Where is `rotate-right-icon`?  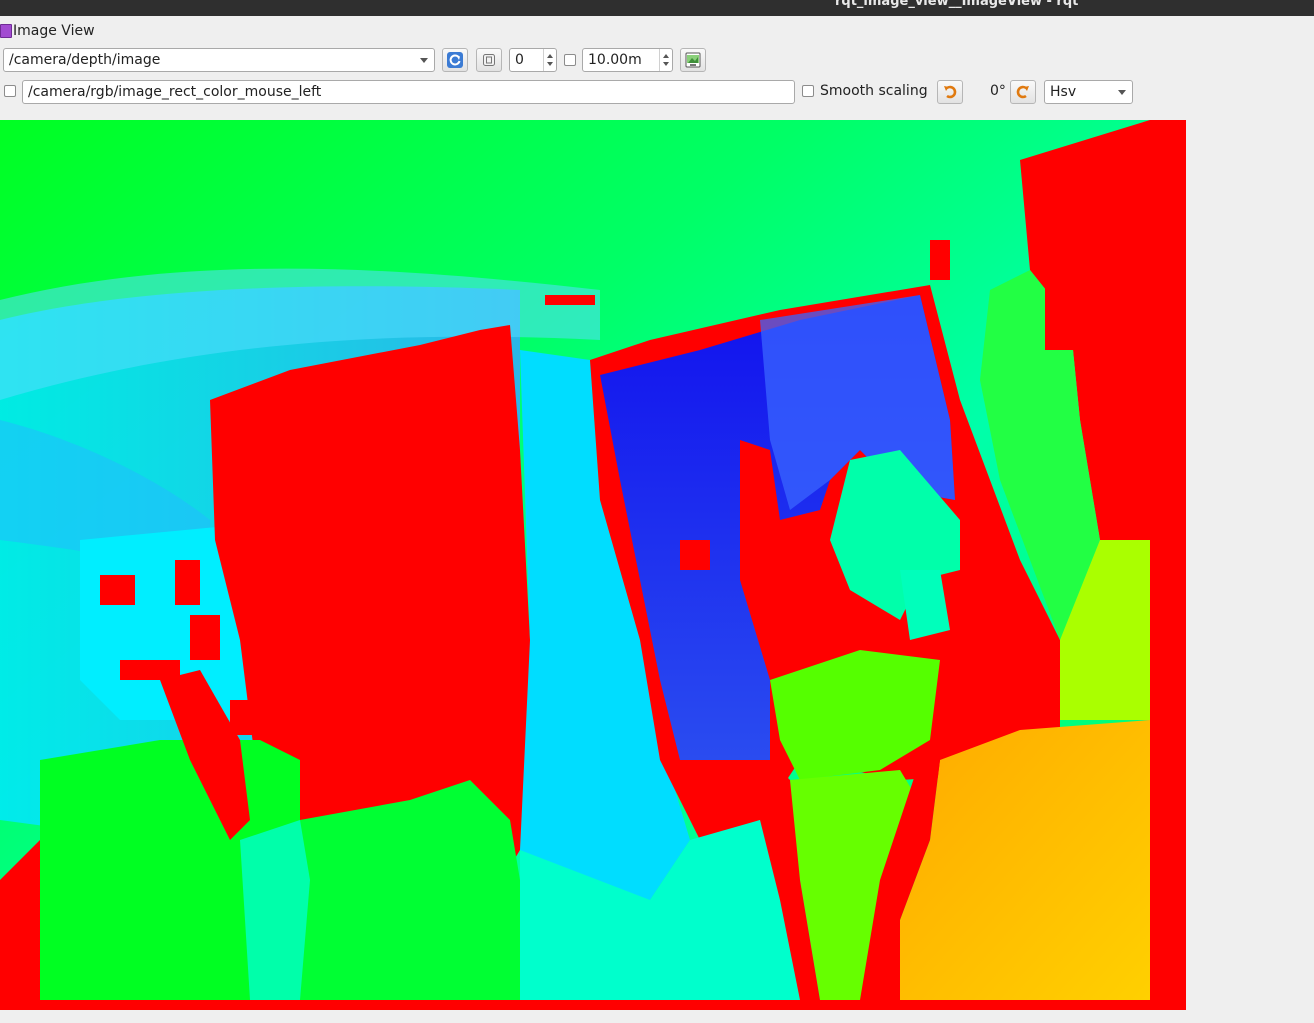
rotate-right-icon is located at coordinates (1022, 92).